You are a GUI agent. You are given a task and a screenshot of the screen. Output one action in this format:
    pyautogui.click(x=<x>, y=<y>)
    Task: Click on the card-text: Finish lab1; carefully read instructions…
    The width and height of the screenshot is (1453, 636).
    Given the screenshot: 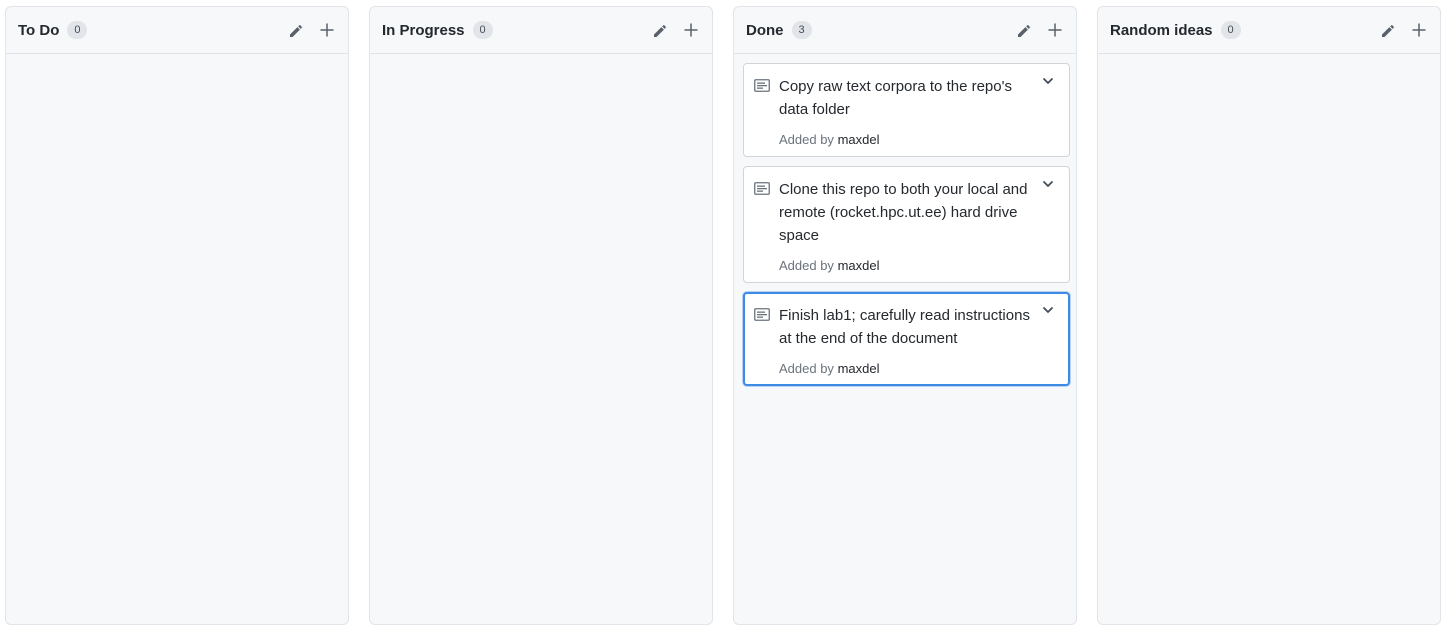 What is the action you would take?
    pyautogui.click(x=904, y=327)
    